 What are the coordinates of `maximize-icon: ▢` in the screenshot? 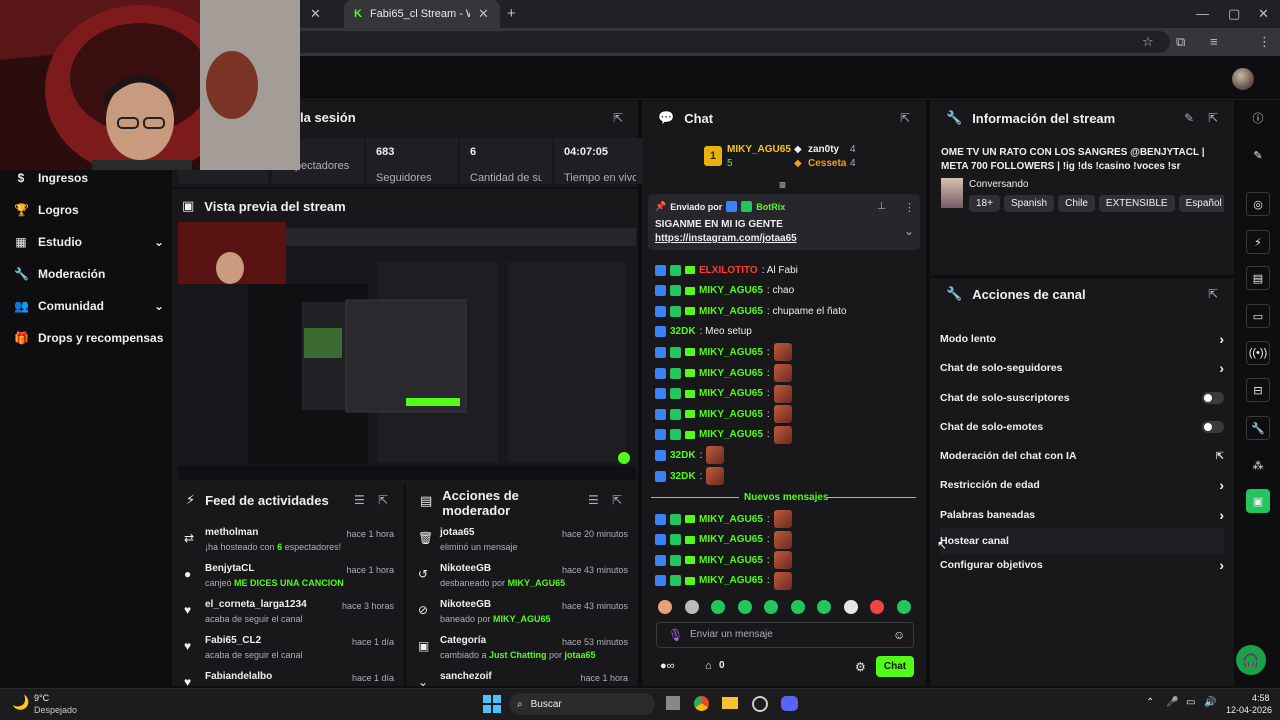 It's located at (1234, 14).